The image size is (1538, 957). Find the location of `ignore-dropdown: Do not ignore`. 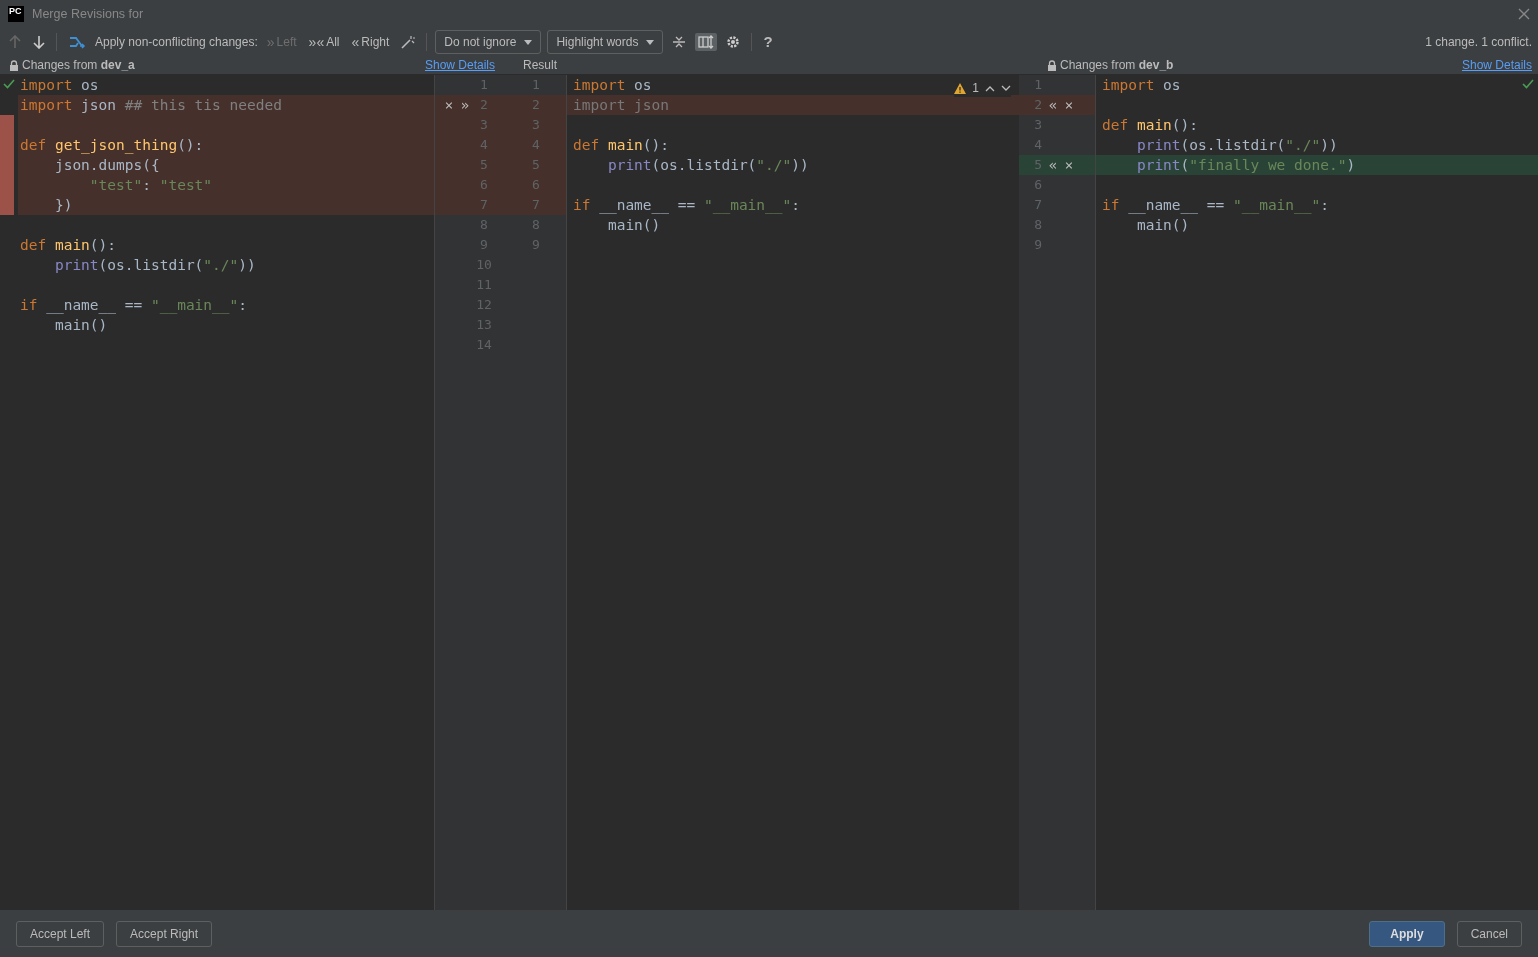

ignore-dropdown: Do not ignore is located at coordinates (488, 42).